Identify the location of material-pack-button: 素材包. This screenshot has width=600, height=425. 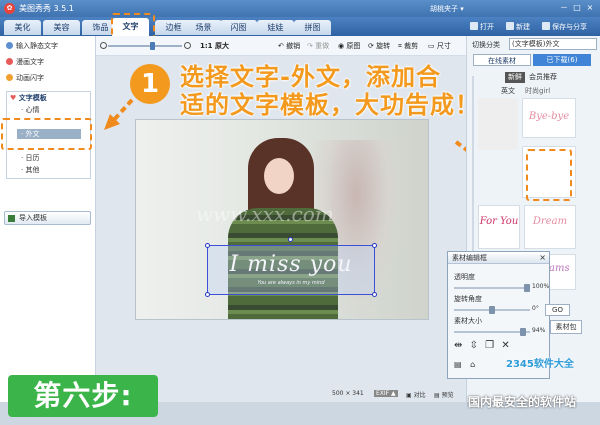
(566, 327).